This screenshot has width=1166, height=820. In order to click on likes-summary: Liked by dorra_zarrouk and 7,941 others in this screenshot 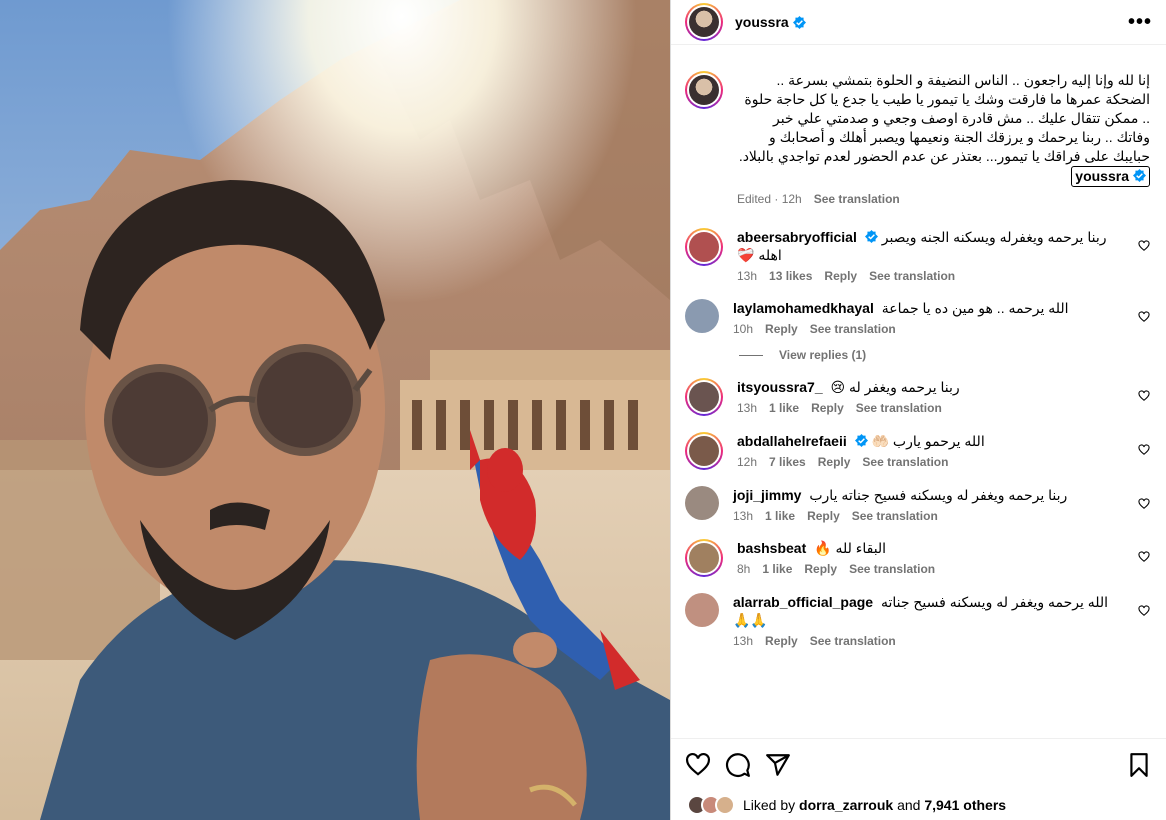, I will do `click(918, 805)`.